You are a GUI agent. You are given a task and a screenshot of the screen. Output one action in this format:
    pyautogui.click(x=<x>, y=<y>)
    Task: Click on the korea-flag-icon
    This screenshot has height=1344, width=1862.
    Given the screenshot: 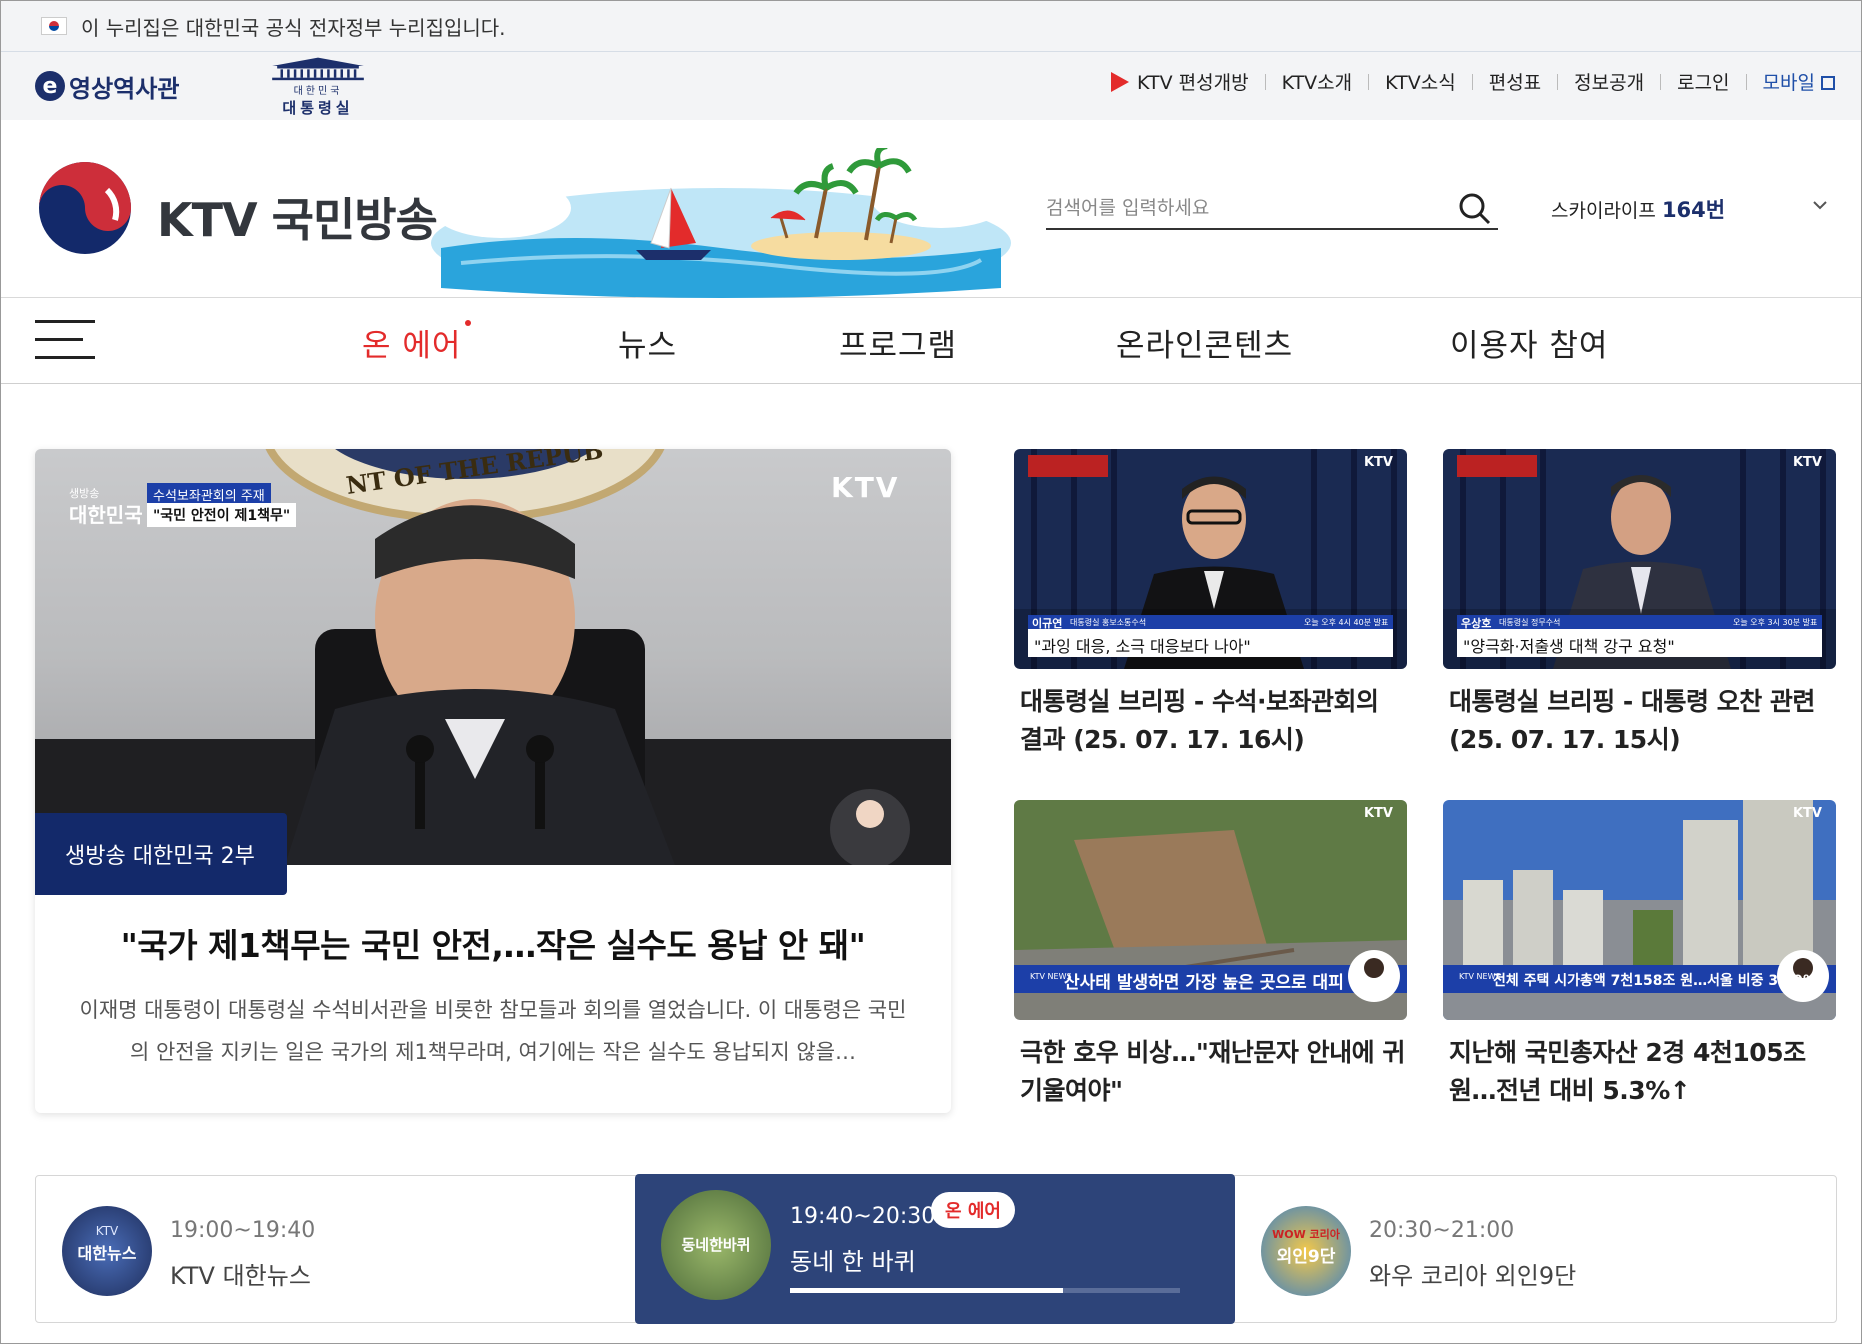 What is the action you would take?
    pyautogui.click(x=54, y=26)
    